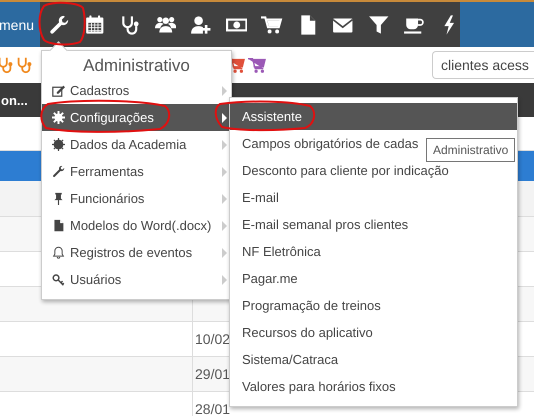 The image size is (534, 416). What do you see at coordinates (267, 278) in the screenshot?
I see `menu-item: Pagar.me` at bounding box center [267, 278].